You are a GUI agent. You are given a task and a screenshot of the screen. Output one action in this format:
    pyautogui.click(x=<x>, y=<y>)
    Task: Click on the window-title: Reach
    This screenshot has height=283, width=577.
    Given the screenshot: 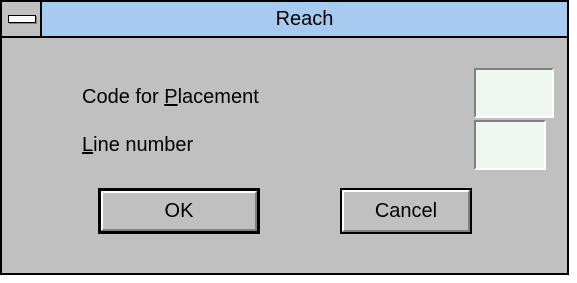 What is the action you would take?
    pyautogui.click(x=304, y=19)
    